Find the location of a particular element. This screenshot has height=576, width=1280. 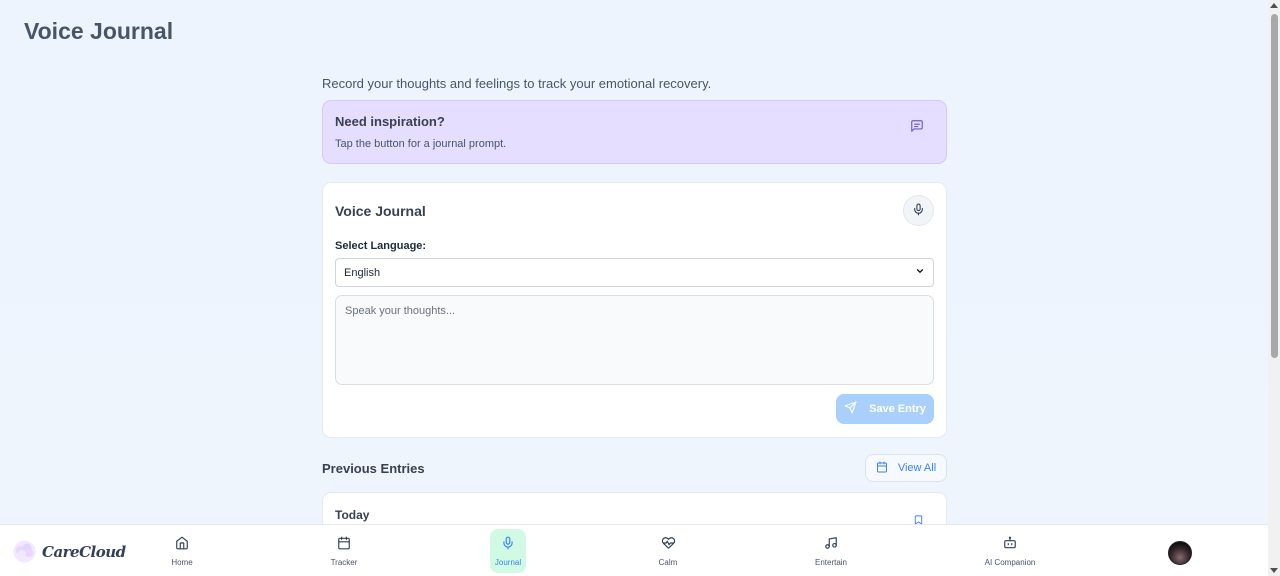

voice-journal-title: Voice Journal is located at coordinates (380, 211).